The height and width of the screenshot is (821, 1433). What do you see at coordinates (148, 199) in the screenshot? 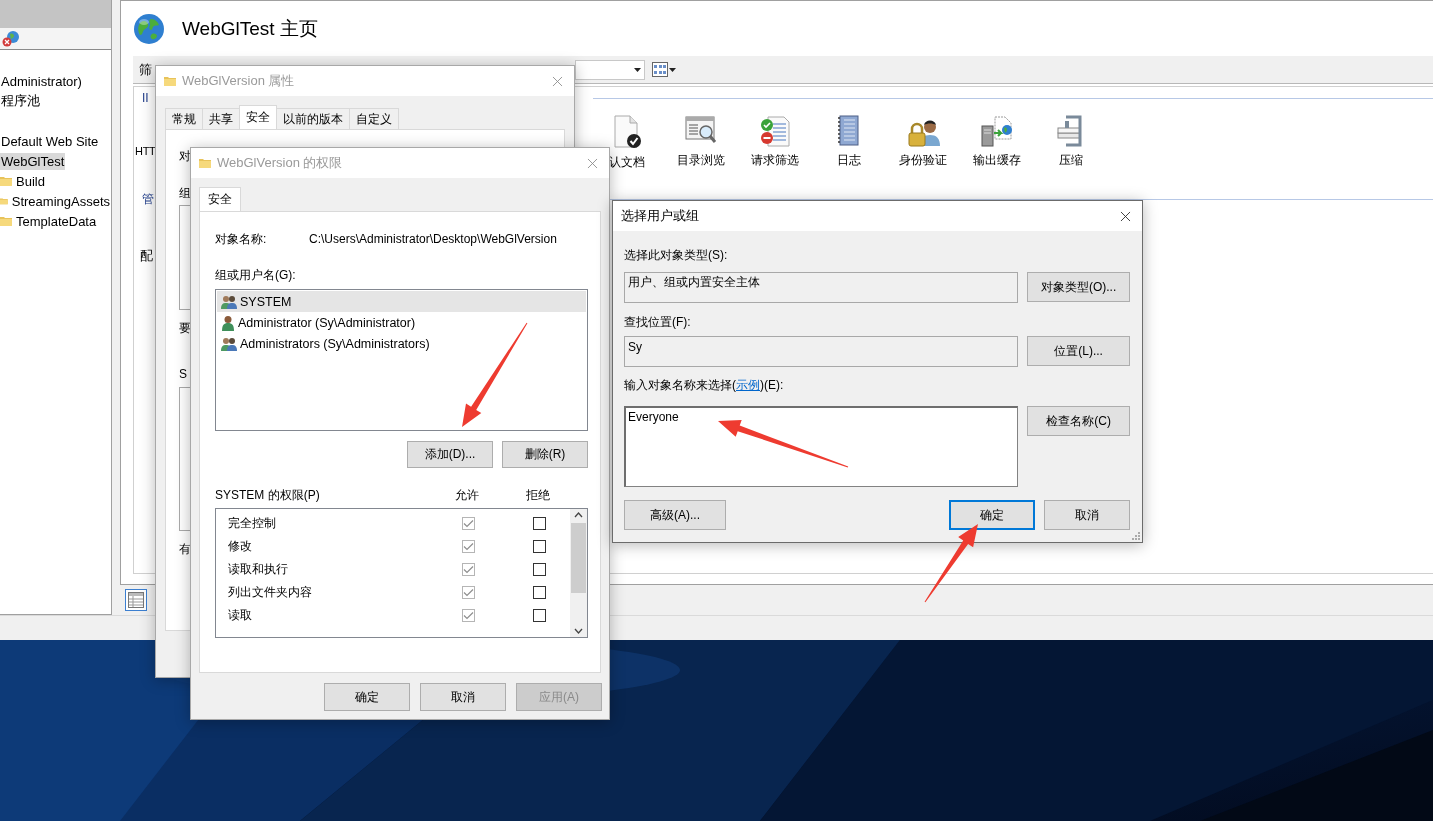
I see `group-heading: 管` at bounding box center [148, 199].